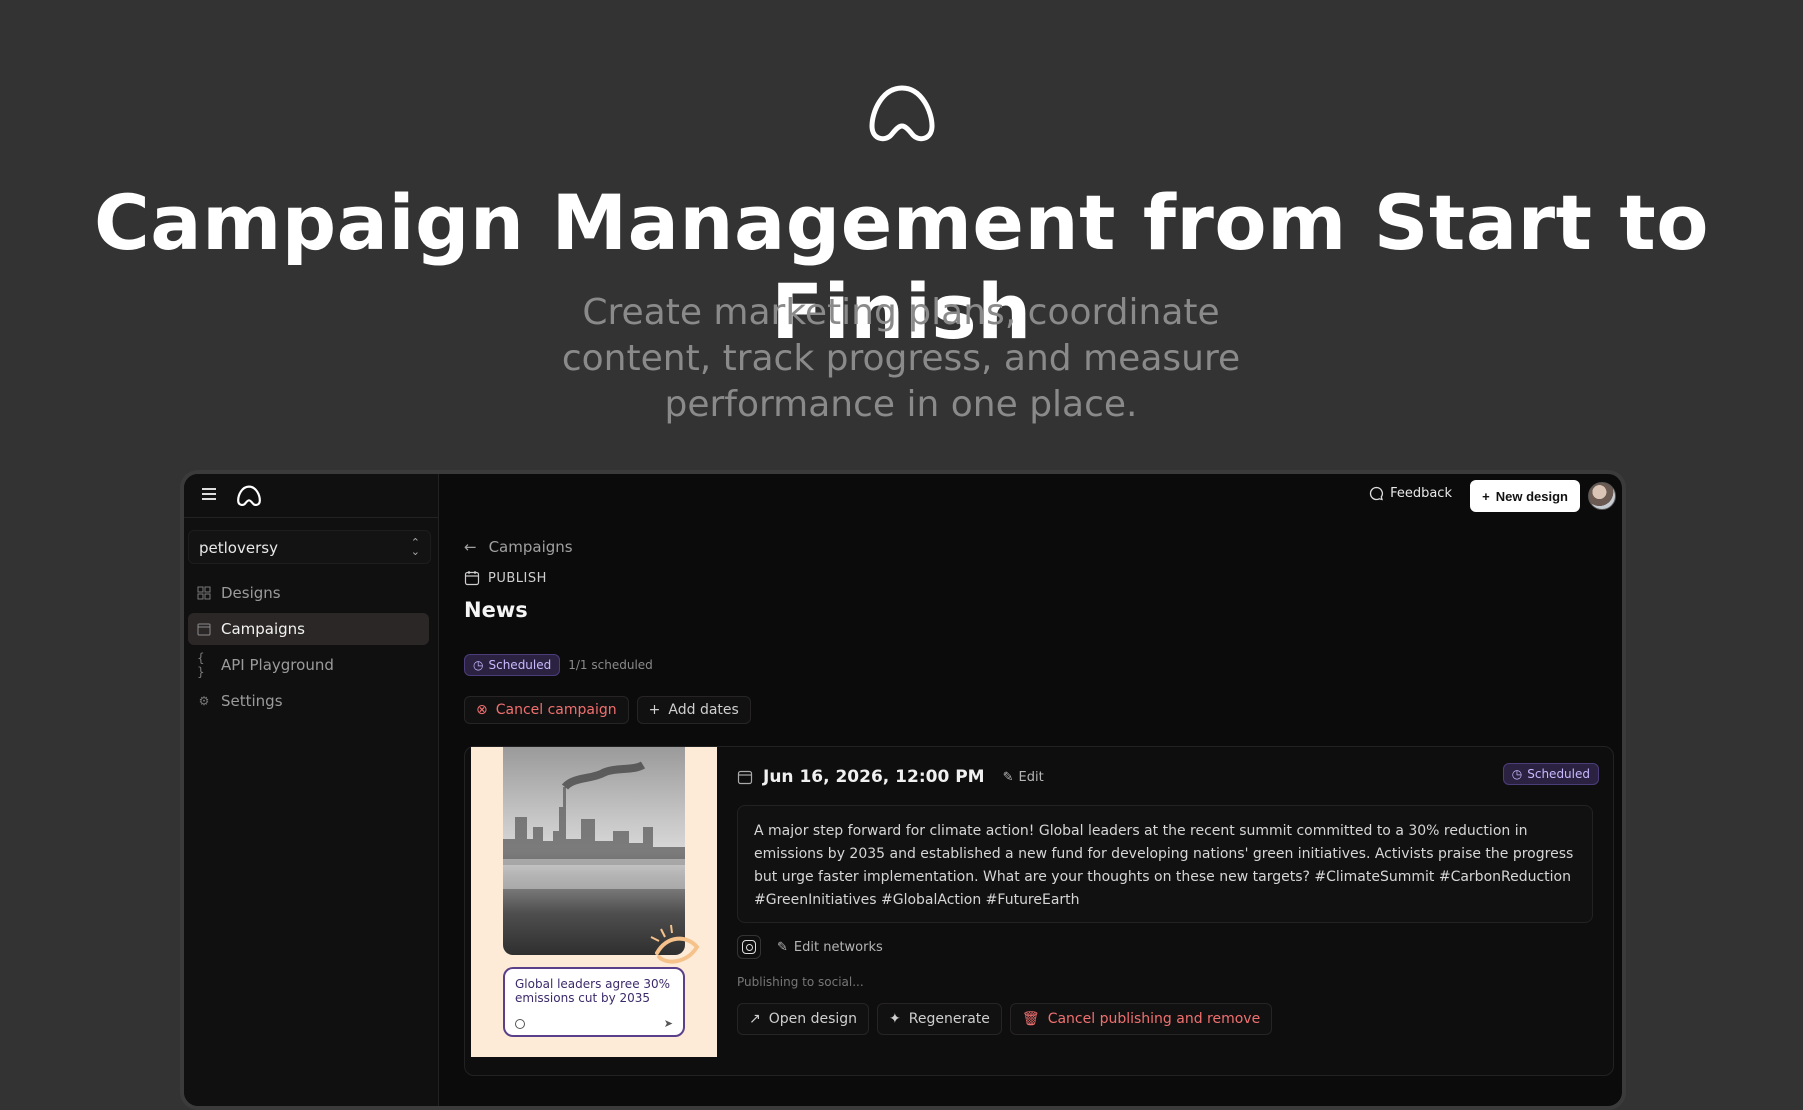  What do you see at coordinates (482, 710) in the screenshot?
I see `cancel-circle-icon: ⊗` at bounding box center [482, 710].